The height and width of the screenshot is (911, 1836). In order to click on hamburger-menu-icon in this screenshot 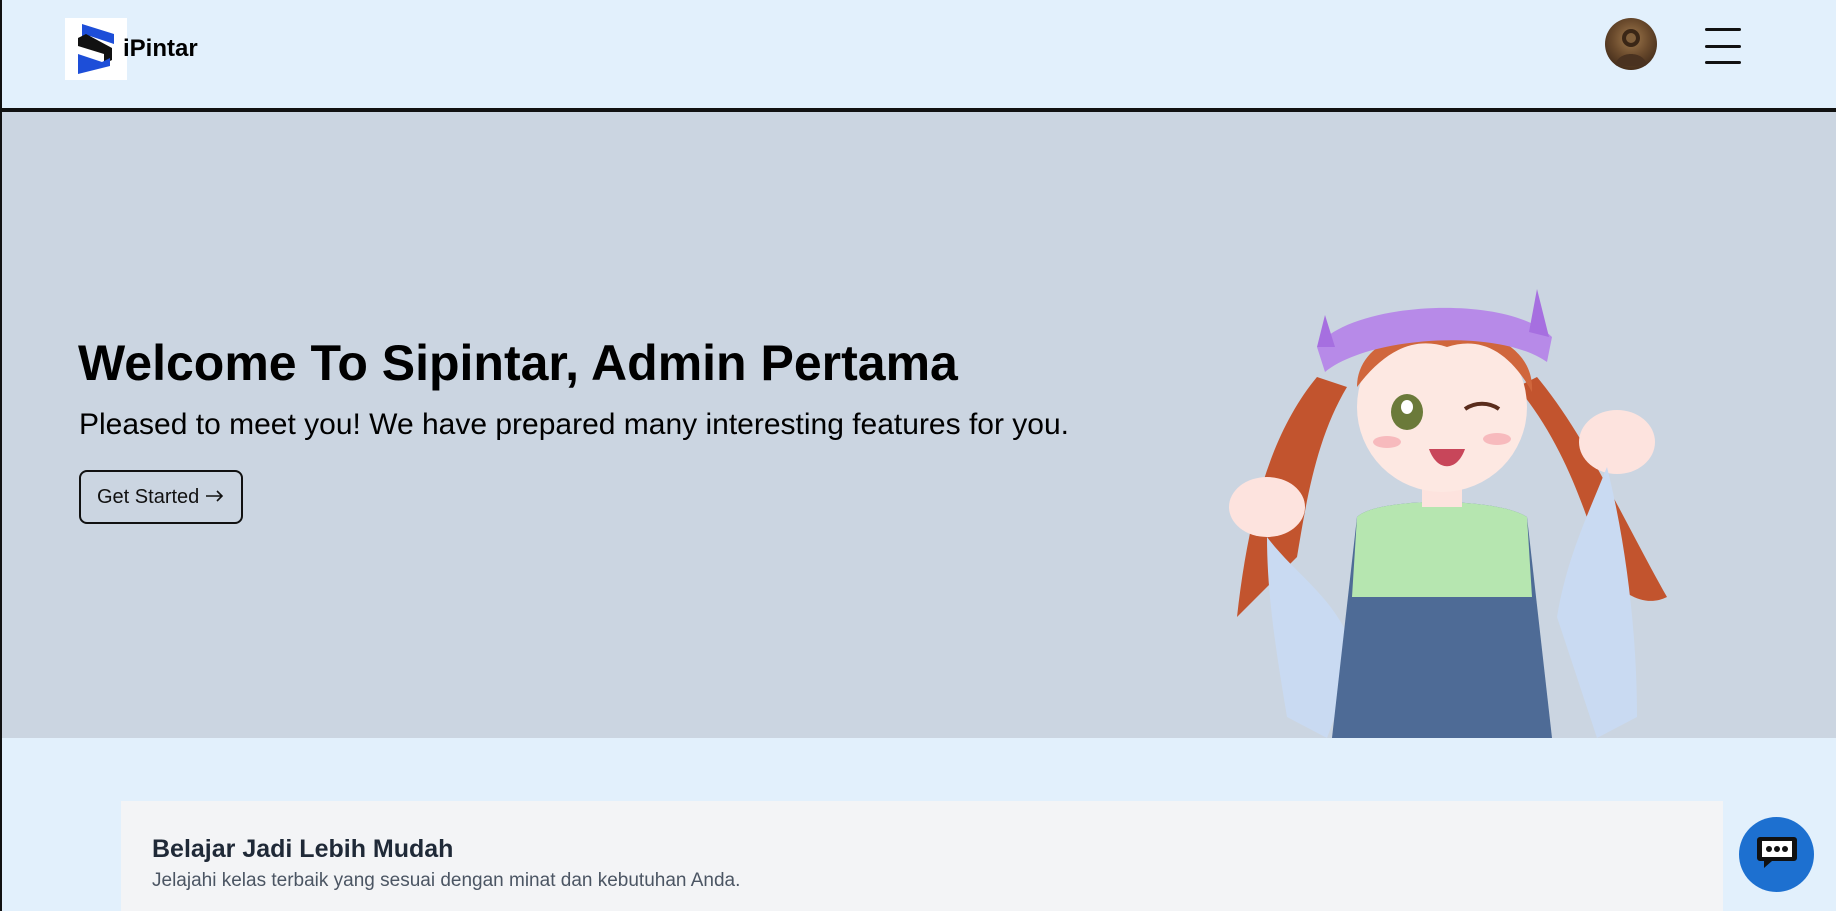, I will do `click(1725, 46)`.